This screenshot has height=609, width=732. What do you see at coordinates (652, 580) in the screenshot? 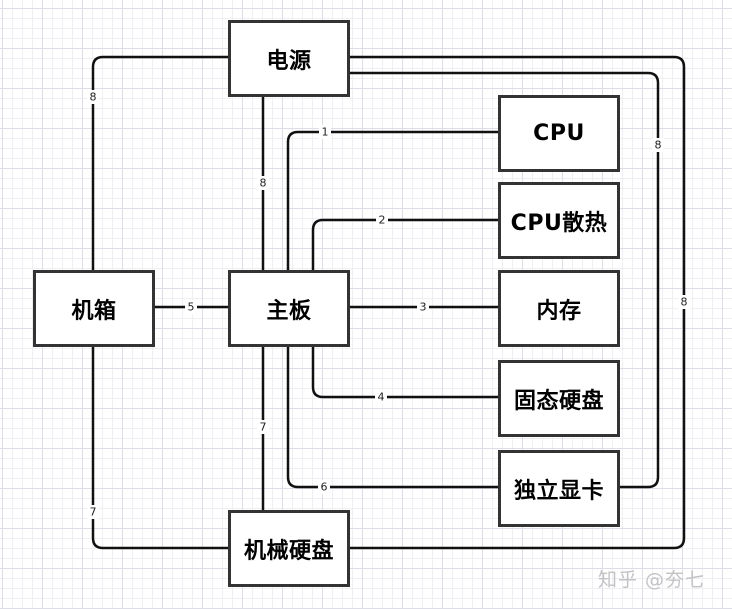
I see `watermark: 知乎 @夯七` at bounding box center [652, 580].